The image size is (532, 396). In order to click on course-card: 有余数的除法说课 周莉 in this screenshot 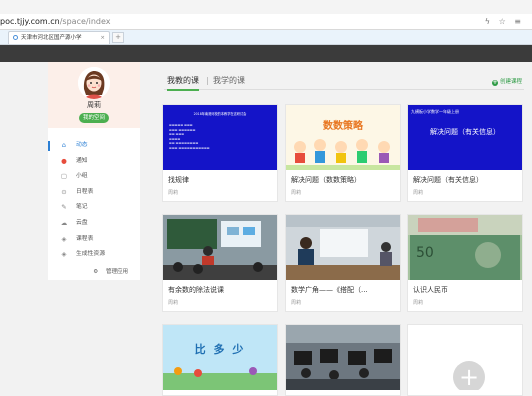, I will do `click(220, 263)`.